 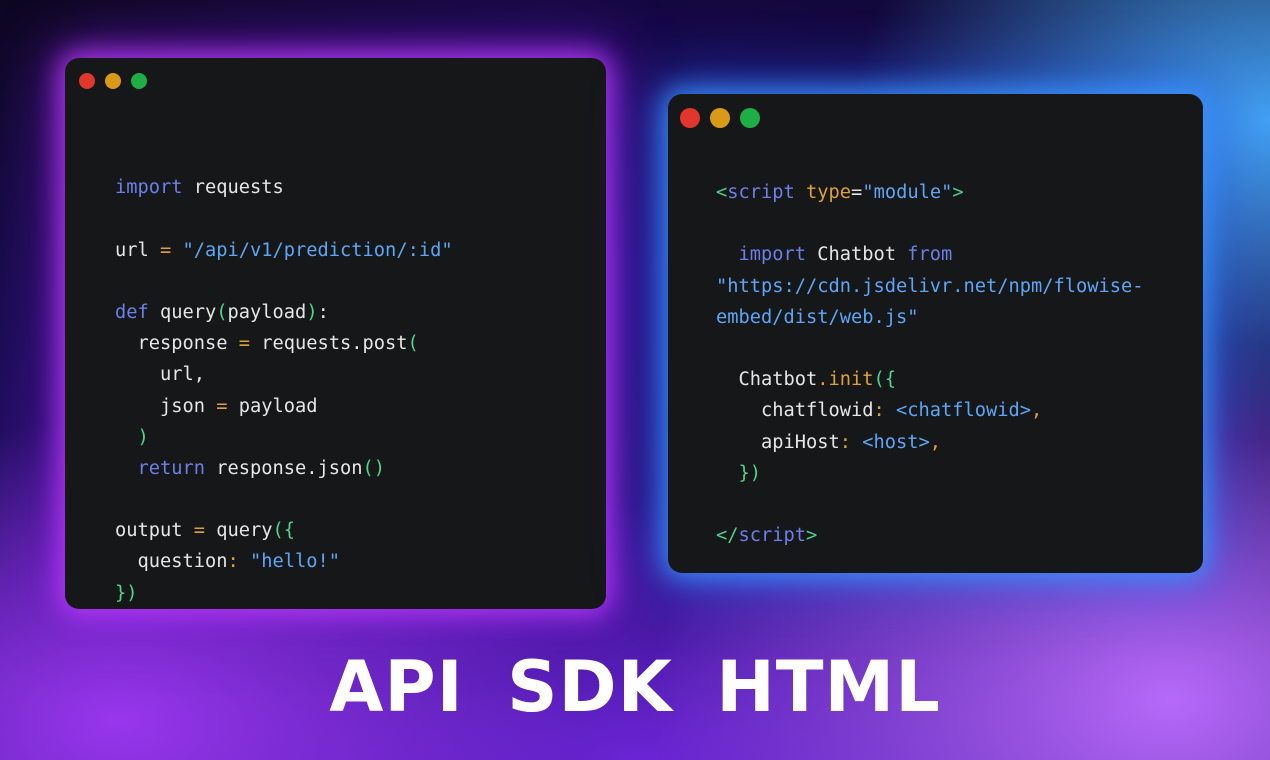 I want to click on code-token: (), so click(x=374, y=468).